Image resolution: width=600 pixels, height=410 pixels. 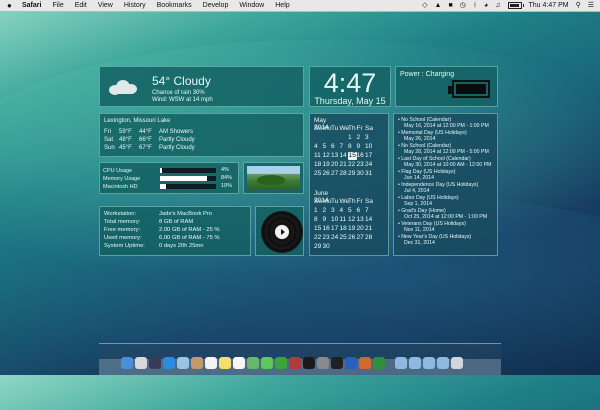 What do you see at coordinates (344, 165) in the screenshot?
I see `calendar-day: 21` at bounding box center [344, 165].